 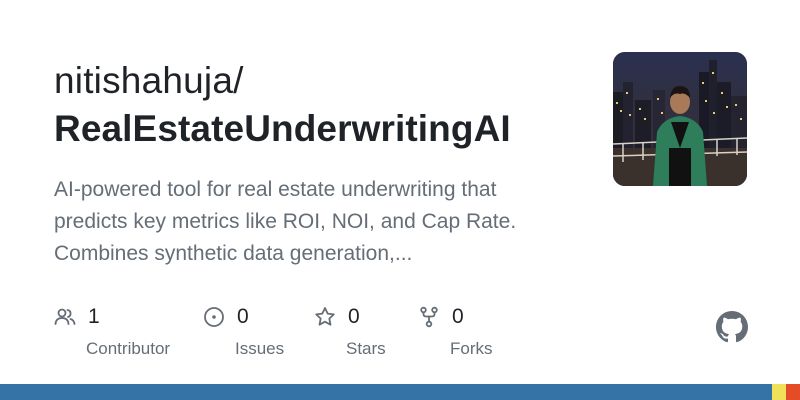 I want to click on contributors-label: Contributor, so click(x=128, y=348).